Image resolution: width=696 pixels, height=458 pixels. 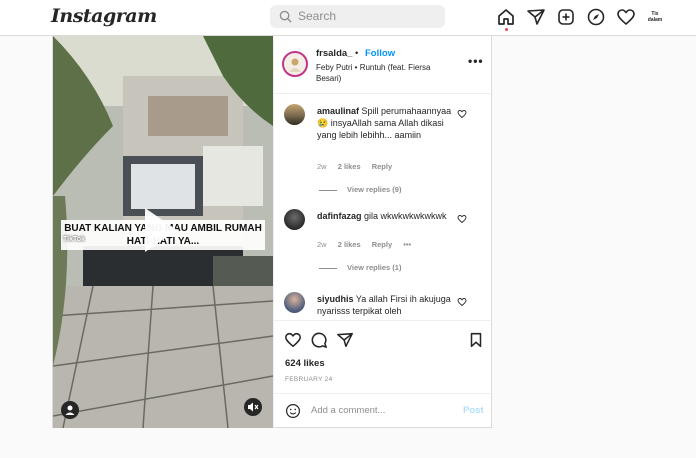 What do you see at coordinates (295, 64) in the screenshot?
I see `author-avatar` at bounding box center [295, 64].